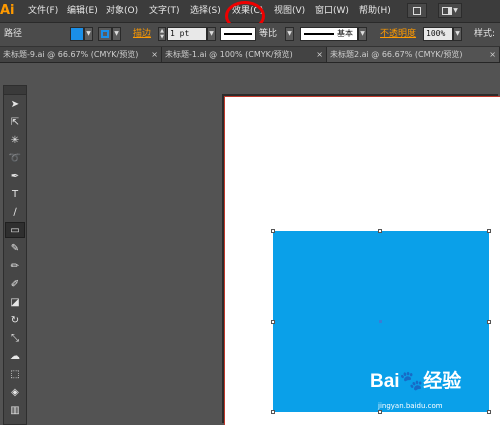  What do you see at coordinates (211, 34) in the screenshot?
I see `stroke-weight-dropdown: ▼` at bounding box center [211, 34].